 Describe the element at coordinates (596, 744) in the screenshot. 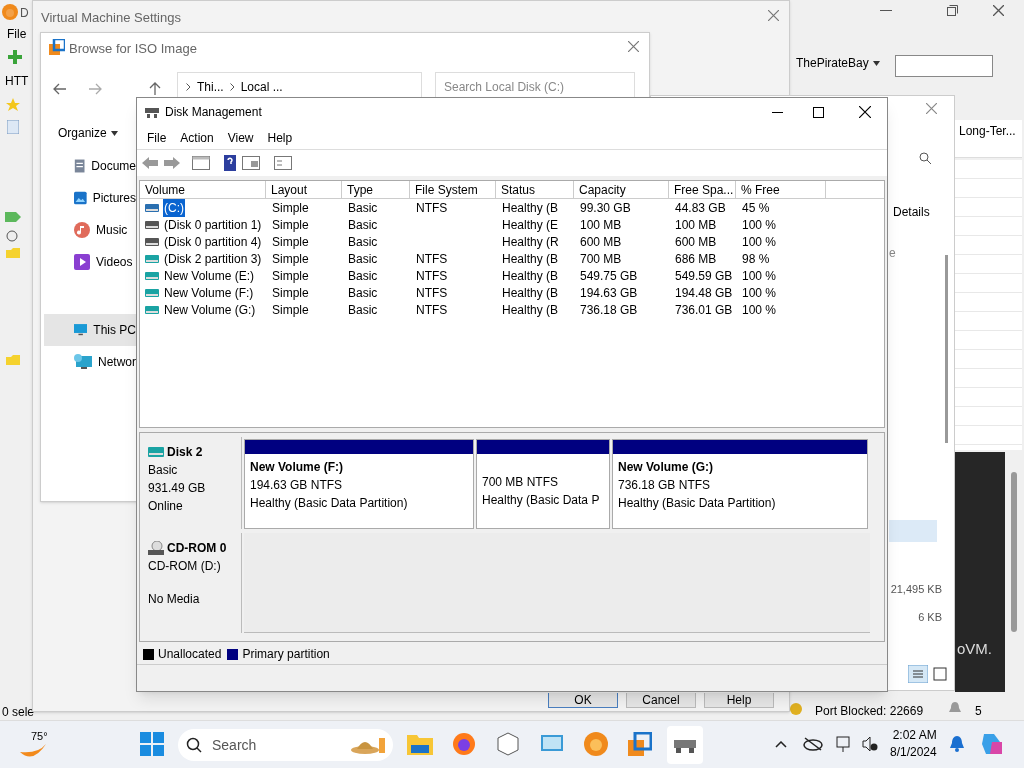

I see `torrent-icon` at that location.